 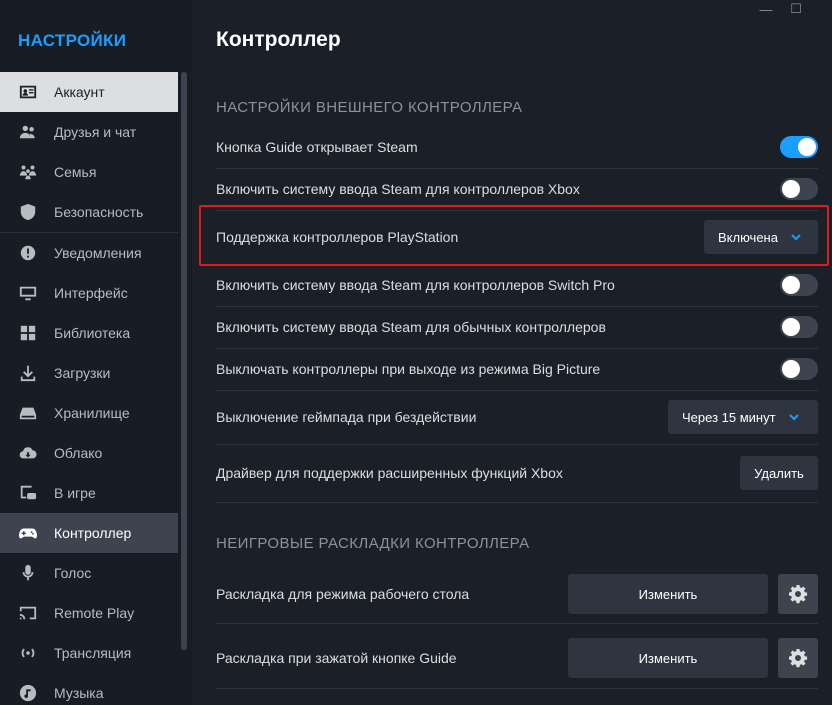 I want to click on setting-row-guide-opens-steam: Кнопка Guide открывает Steam, so click(x=517, y=147).